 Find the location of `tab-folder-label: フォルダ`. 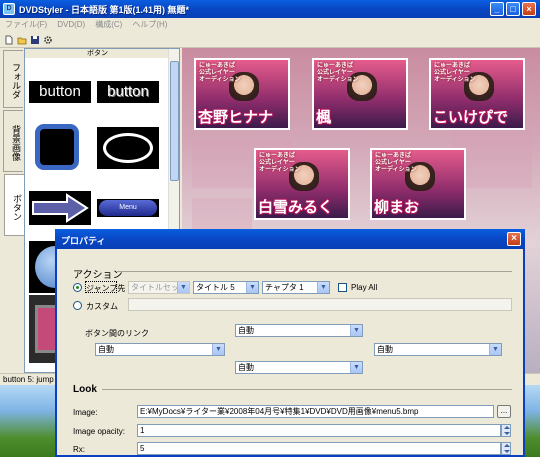

tab-folder-label: フォルダ is located at coordinates (16, 81).